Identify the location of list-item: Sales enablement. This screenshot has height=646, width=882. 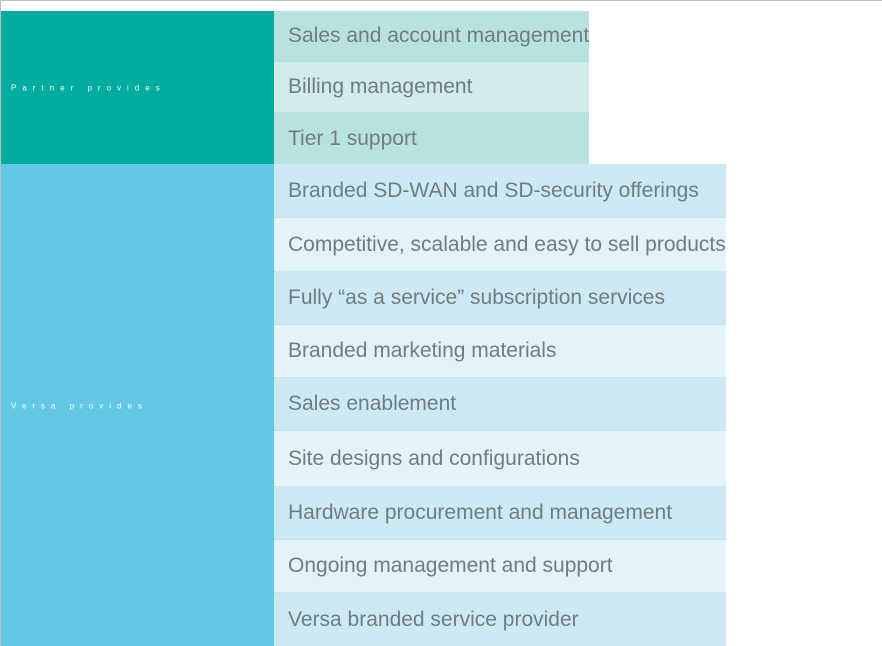
(500, 404).